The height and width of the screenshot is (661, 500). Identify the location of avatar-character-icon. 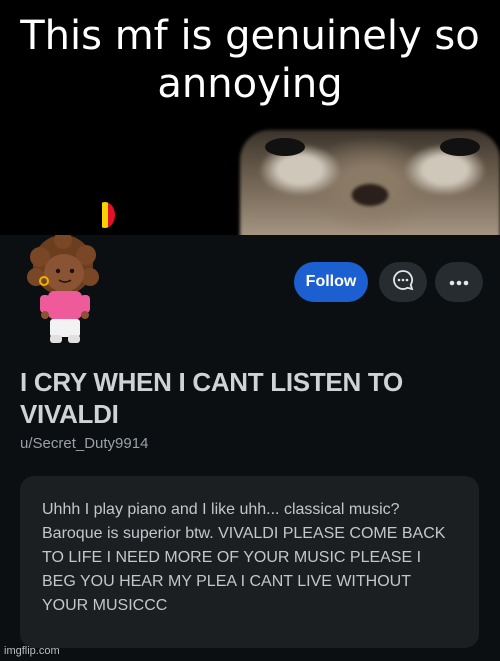
(63, 287).